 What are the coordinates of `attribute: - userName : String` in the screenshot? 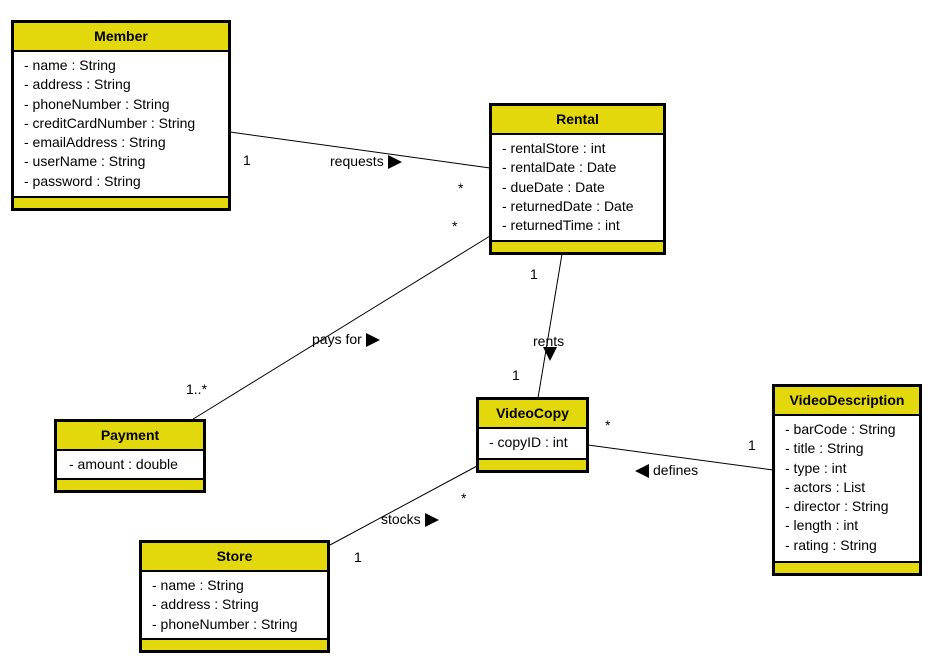 It's located at (85, 161).